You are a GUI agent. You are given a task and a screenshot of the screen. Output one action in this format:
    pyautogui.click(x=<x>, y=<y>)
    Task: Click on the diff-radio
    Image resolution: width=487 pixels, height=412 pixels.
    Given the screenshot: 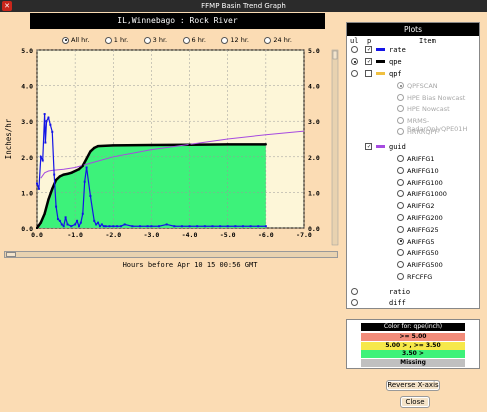 What is the action you would take?
    pyautogui.click(x=354, y=303)
    